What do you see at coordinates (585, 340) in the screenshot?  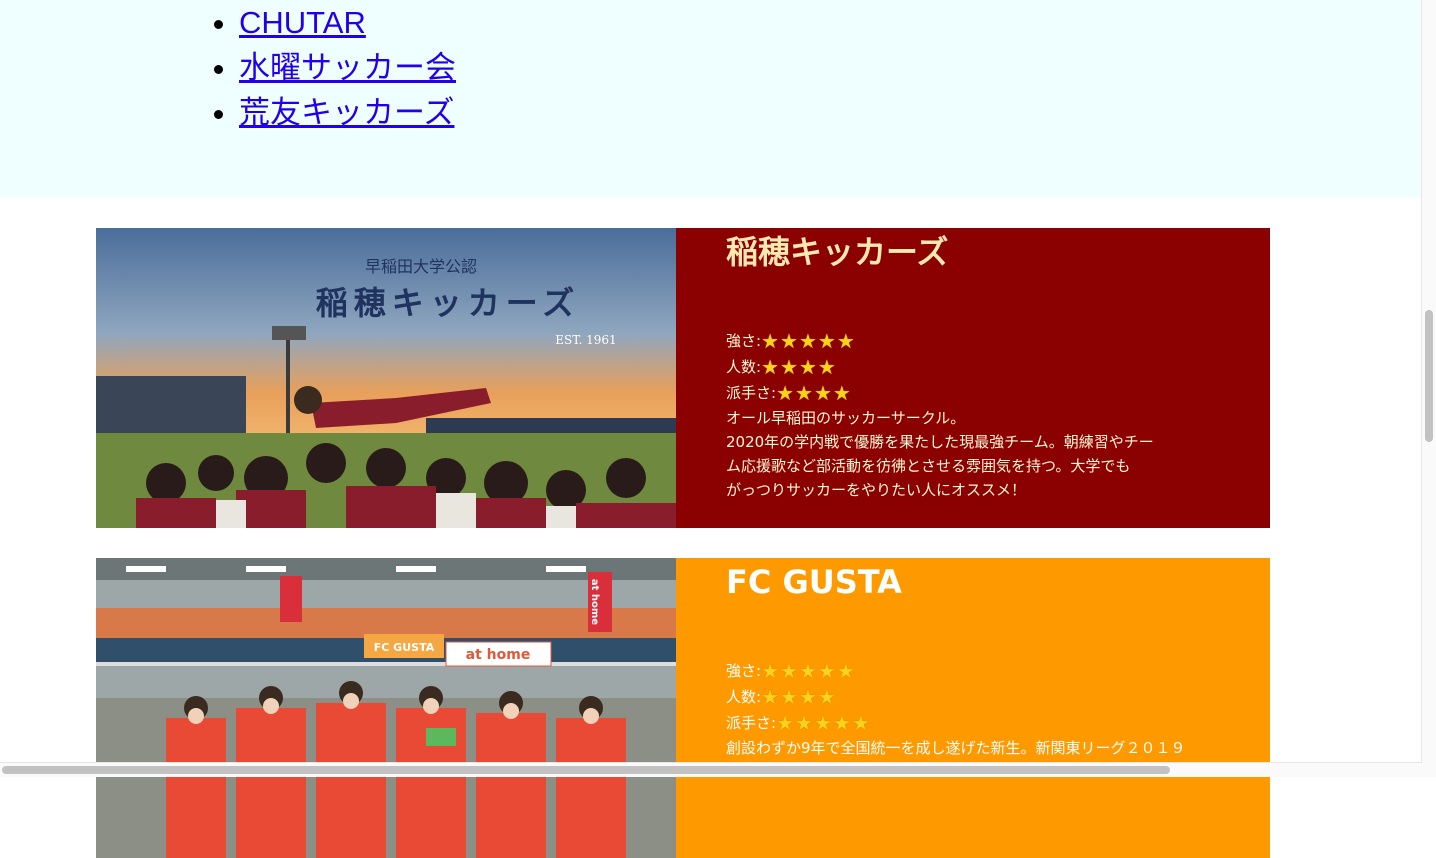 I see `photo-est: EST. 1961` at bounding box center [585, 340].